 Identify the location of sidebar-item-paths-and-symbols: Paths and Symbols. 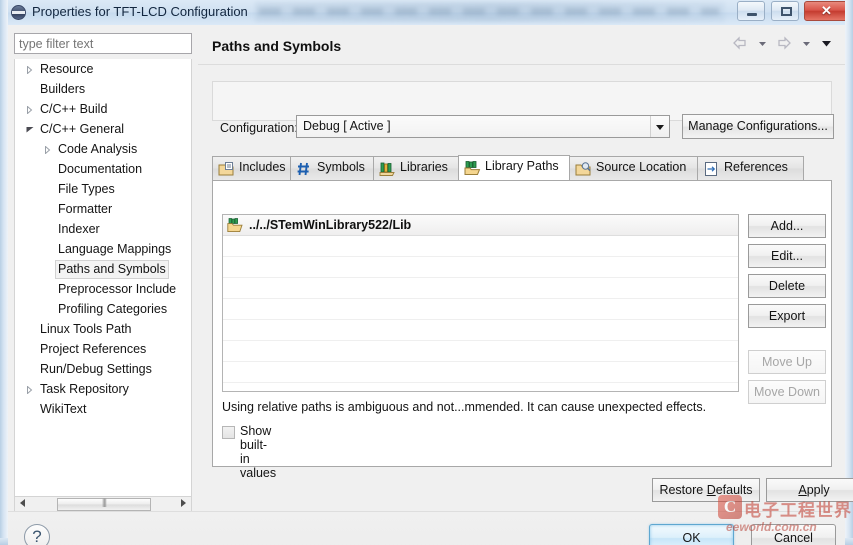
(103, 269).